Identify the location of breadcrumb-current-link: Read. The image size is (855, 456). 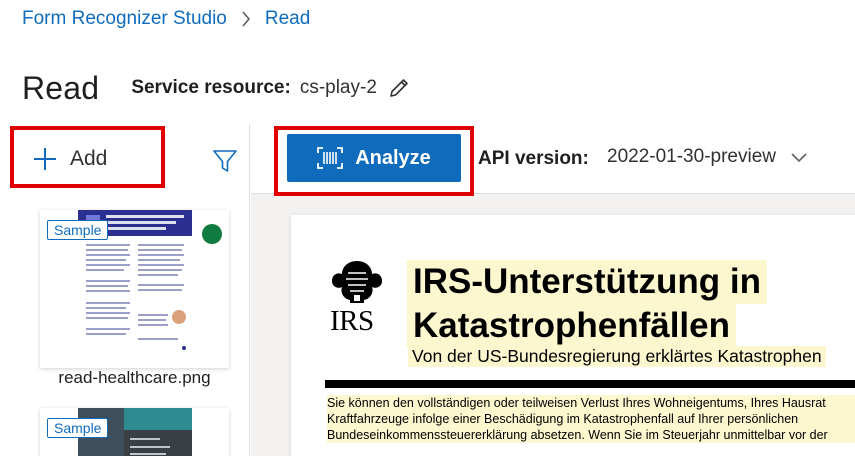
(287, 19).